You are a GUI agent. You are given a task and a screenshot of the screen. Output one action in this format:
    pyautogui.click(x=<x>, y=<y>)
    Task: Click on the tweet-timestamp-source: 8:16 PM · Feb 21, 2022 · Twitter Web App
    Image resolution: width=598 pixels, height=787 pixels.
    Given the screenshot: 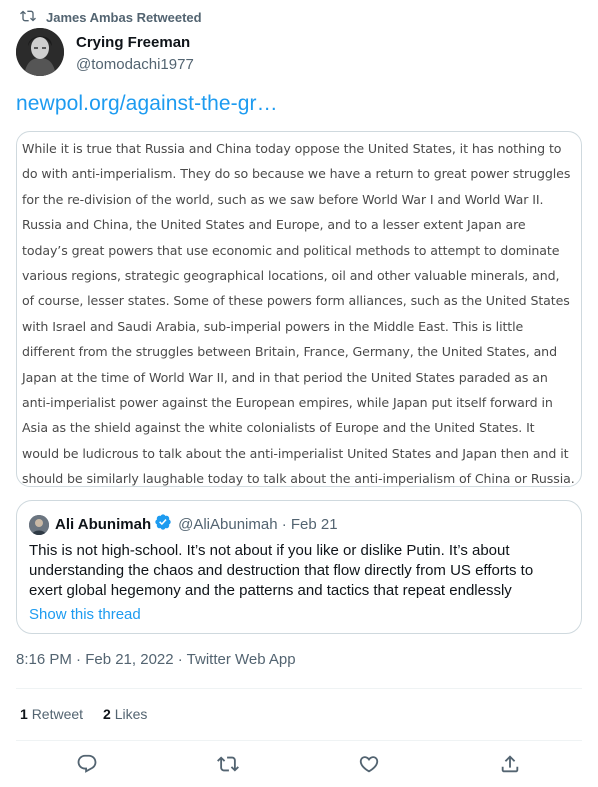 What is the action you would take?
    pyautogui.click(x=156, y=660)
    